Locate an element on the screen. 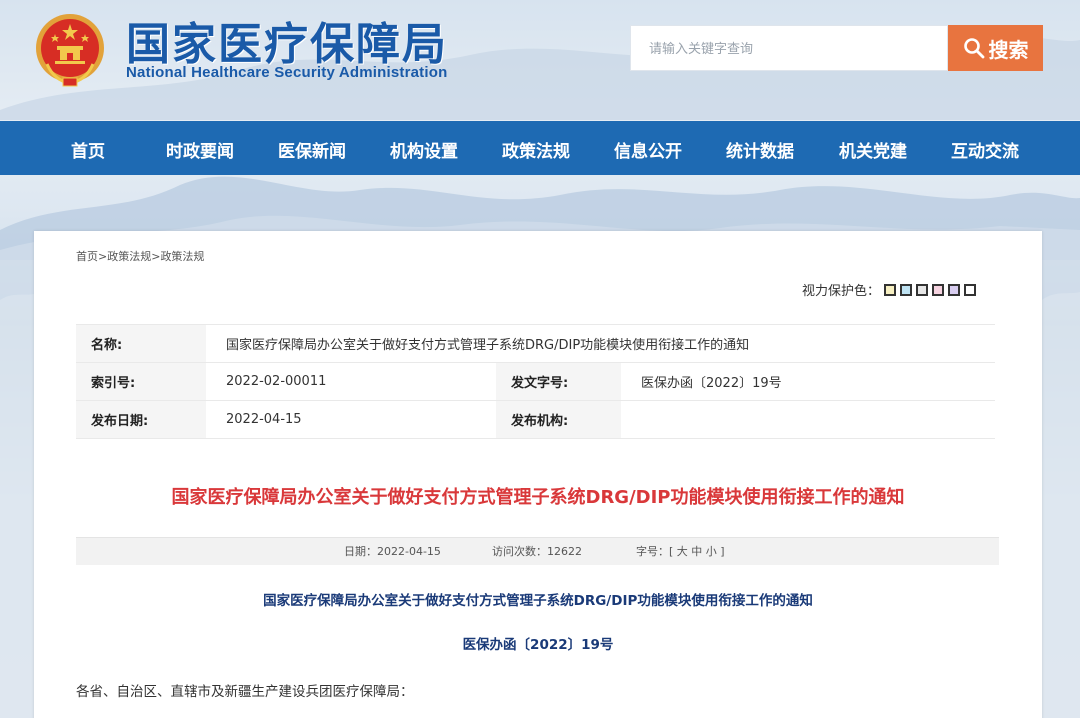 This screenshot has width=1080, height=718. font-size-small: 小 is located at coordinates (711, 551).